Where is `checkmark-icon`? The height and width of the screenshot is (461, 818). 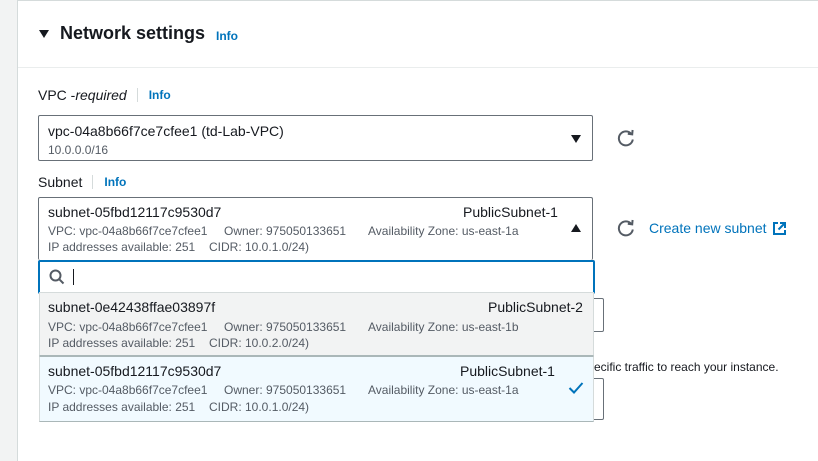 checkmark-icon is located at coordinates (576, 388).